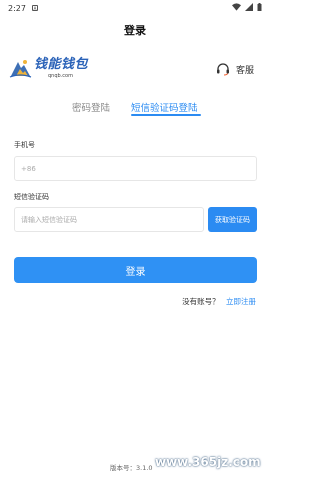  I want to click on watermark: www.365jz.com, so click(208, 462).